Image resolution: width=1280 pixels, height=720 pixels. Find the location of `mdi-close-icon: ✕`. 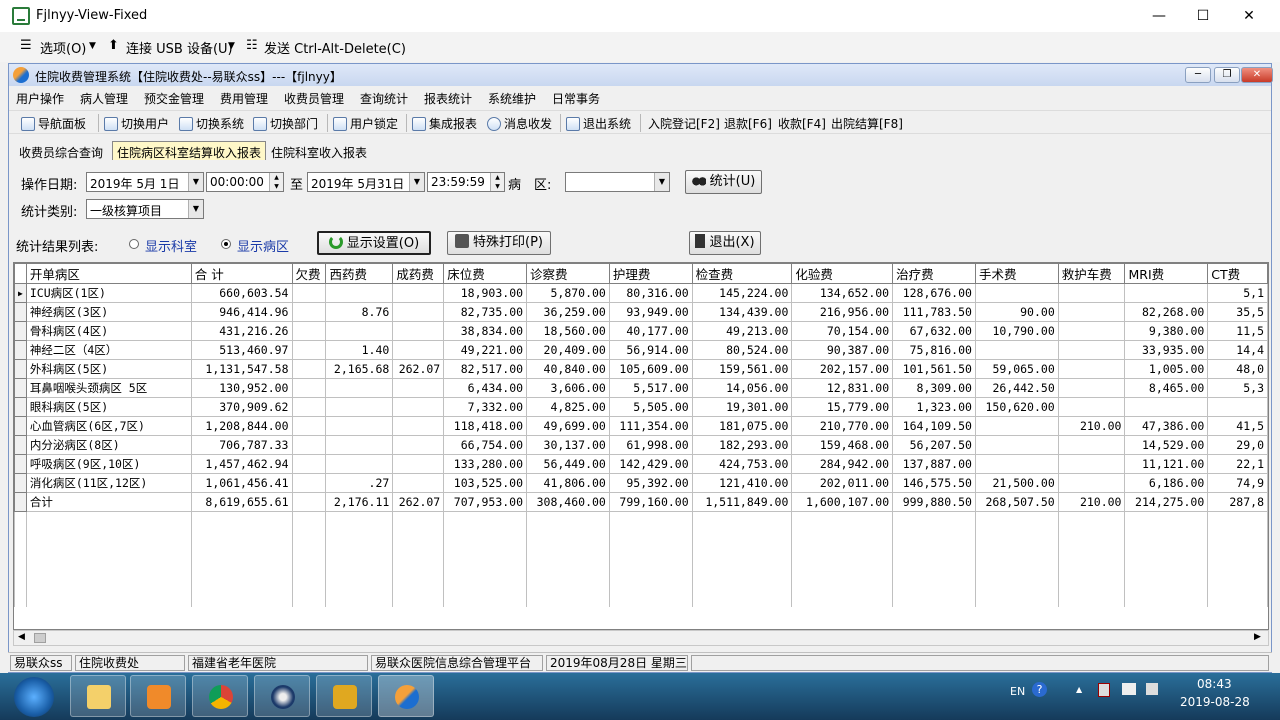

mdi-close-icon: ✕ is located at coordinates (1257, 75).